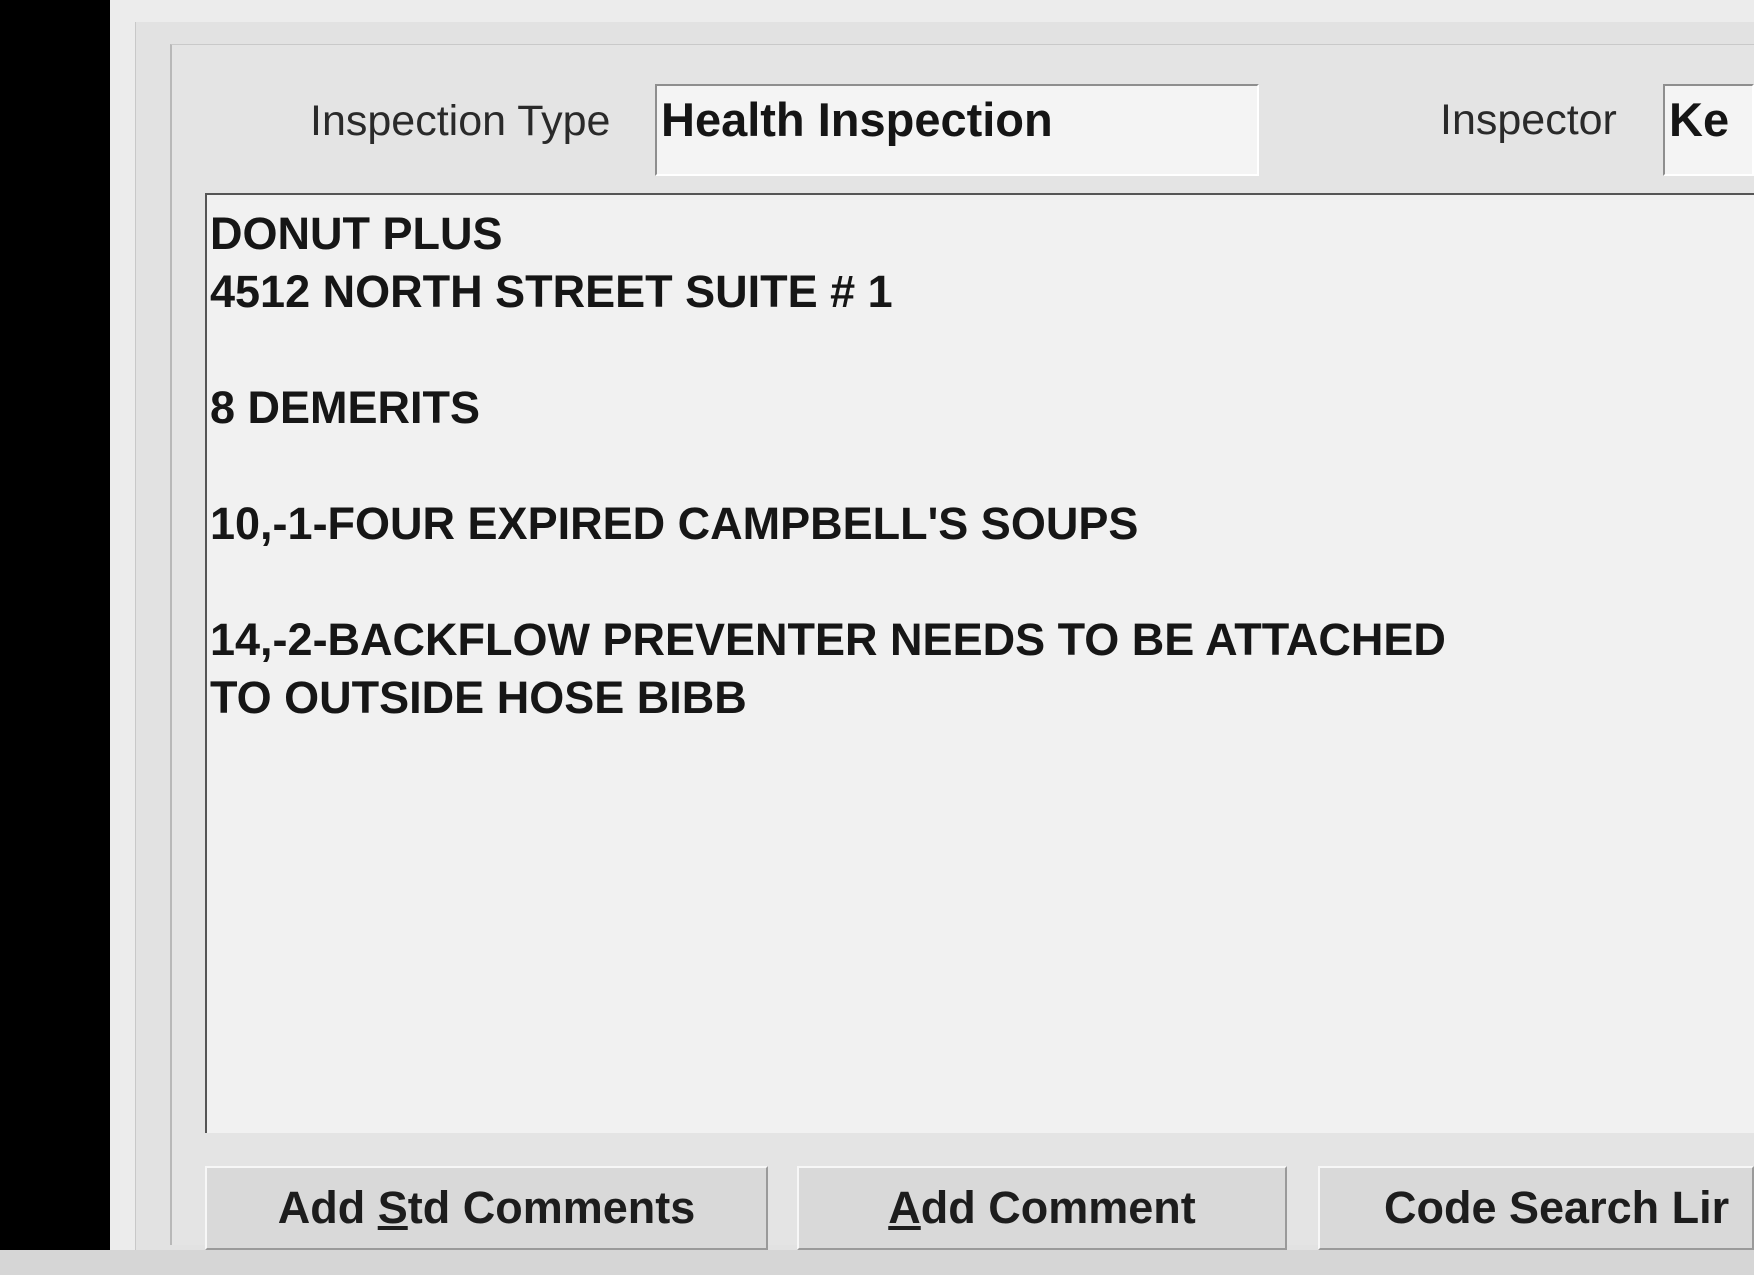 This screenshot has width=1754, height=1275. Describe the element at coordinates (957, 130) in the screenshot. I see `inspection-type-field: Health Inspection` at that location.